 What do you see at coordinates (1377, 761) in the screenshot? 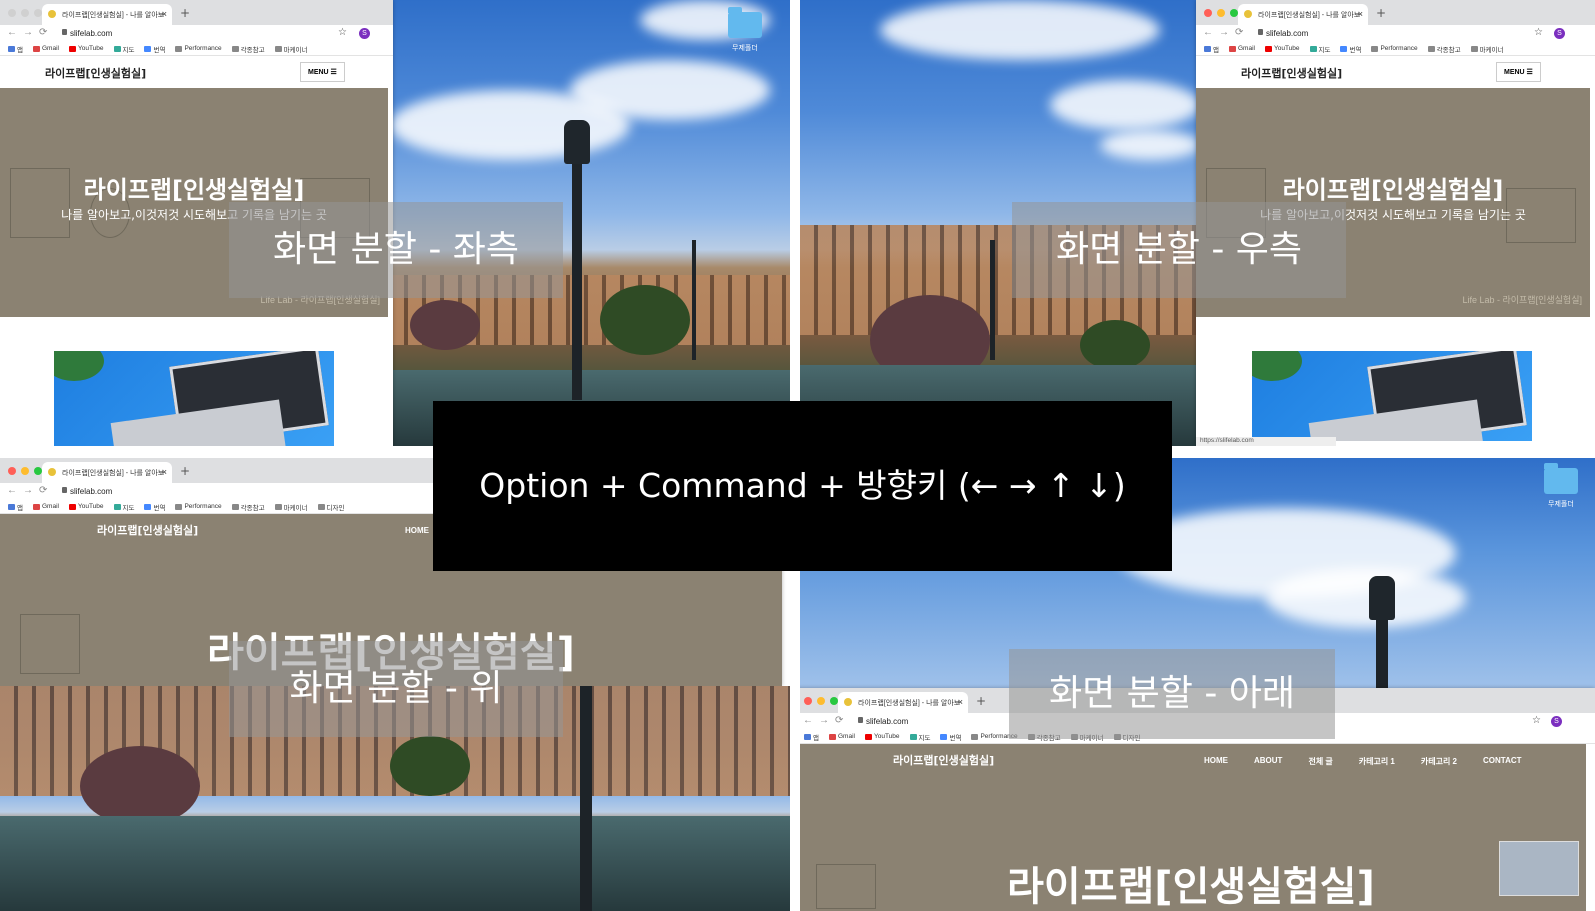
I see `nav-category-1: 카테고리 1` at bounding box center [1377, 761].